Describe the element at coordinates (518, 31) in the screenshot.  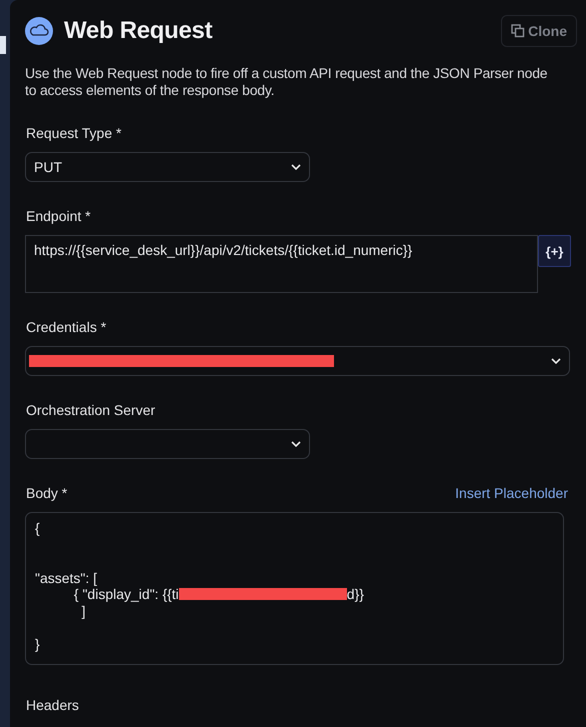
I see `copy-icon` at that location.